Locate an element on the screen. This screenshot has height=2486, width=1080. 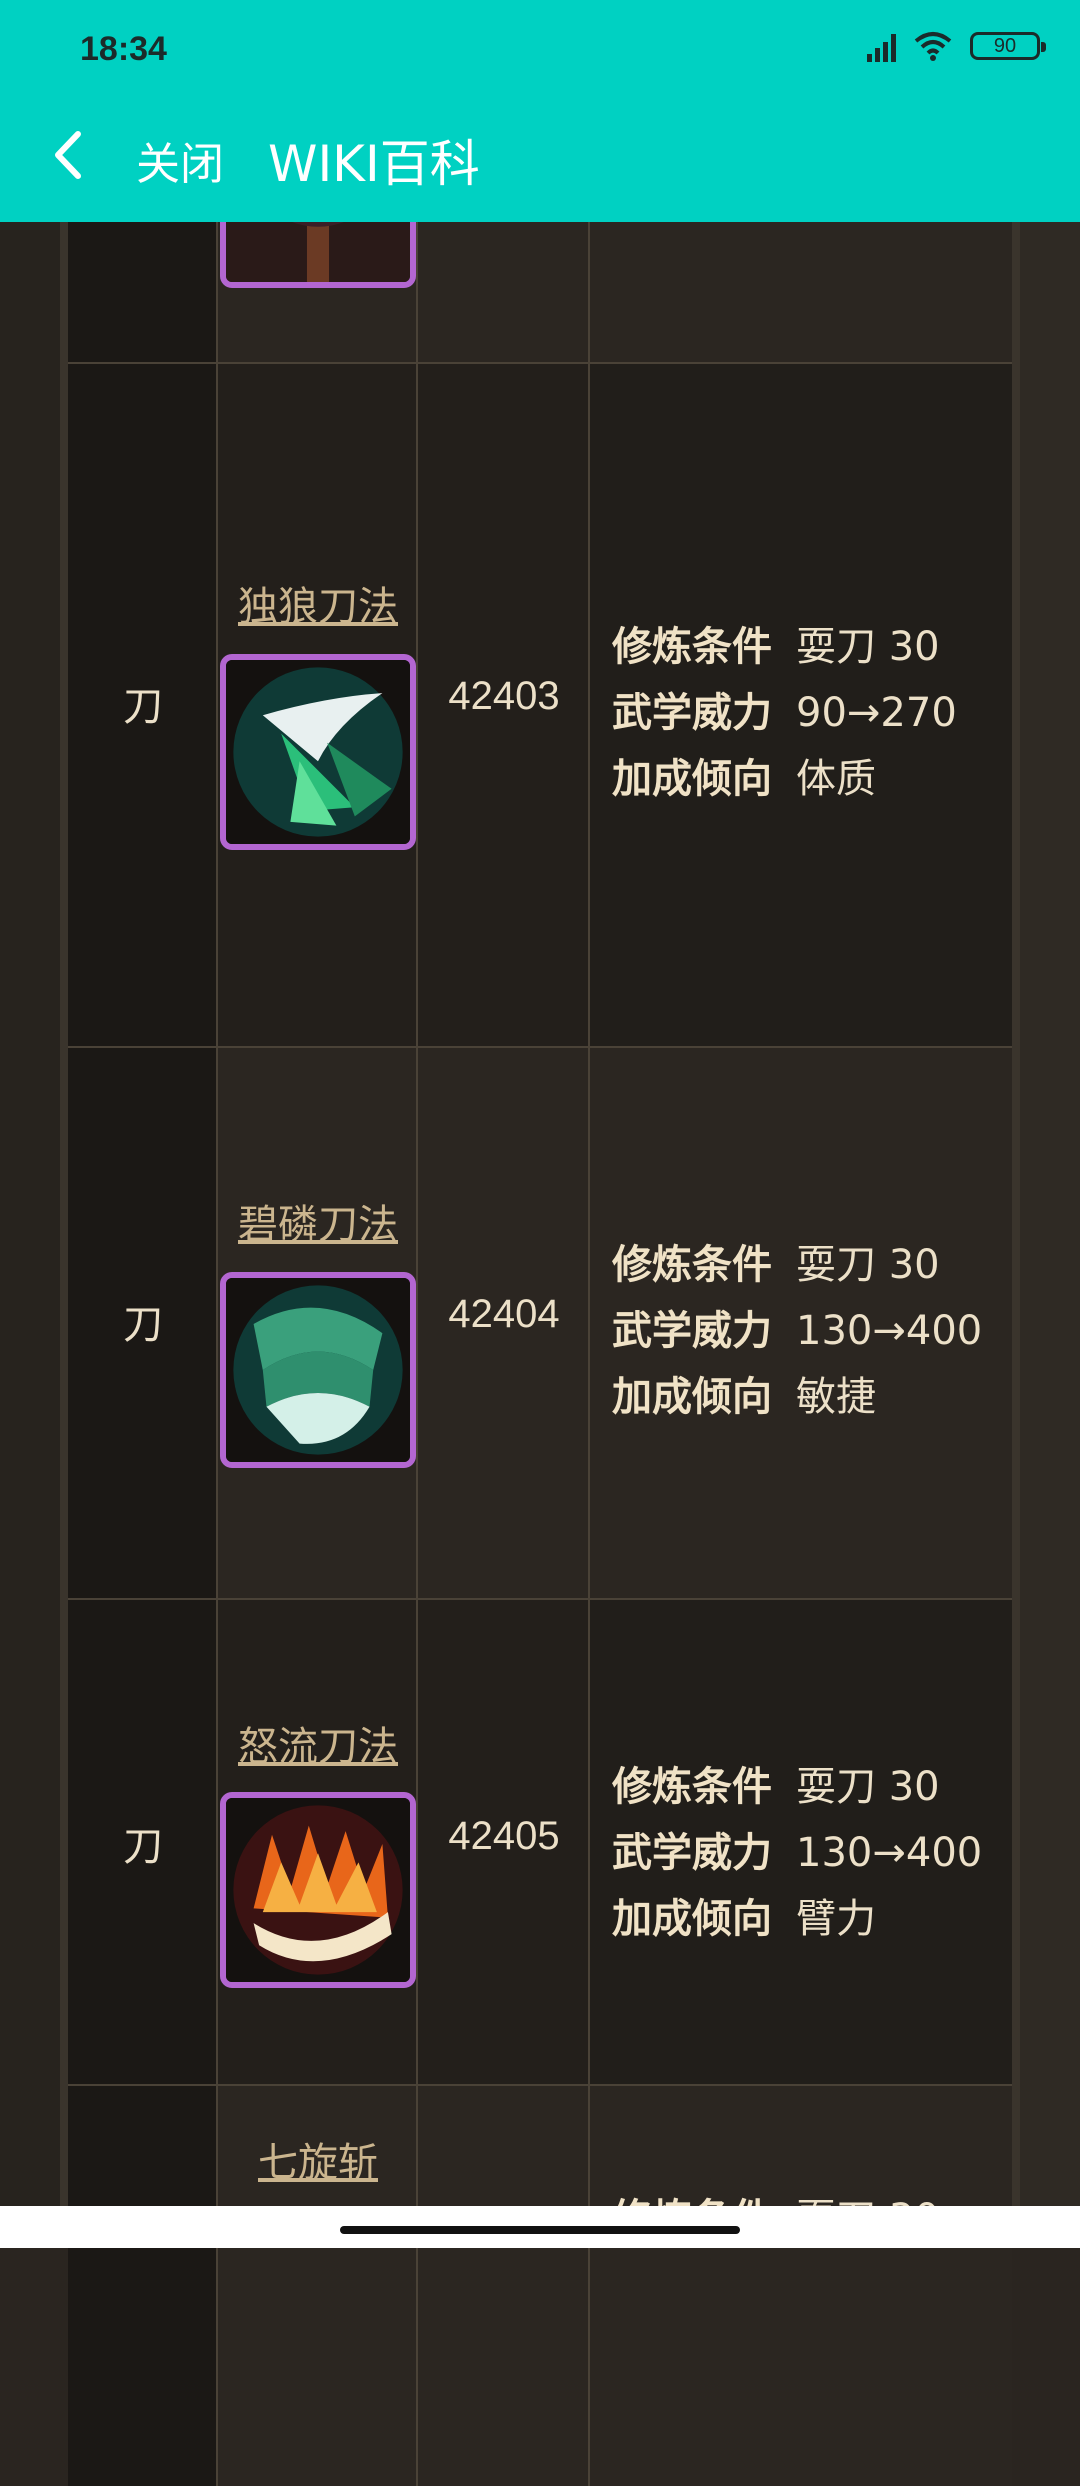
green-claw-slash-icon is located at coordinates (318, 752).